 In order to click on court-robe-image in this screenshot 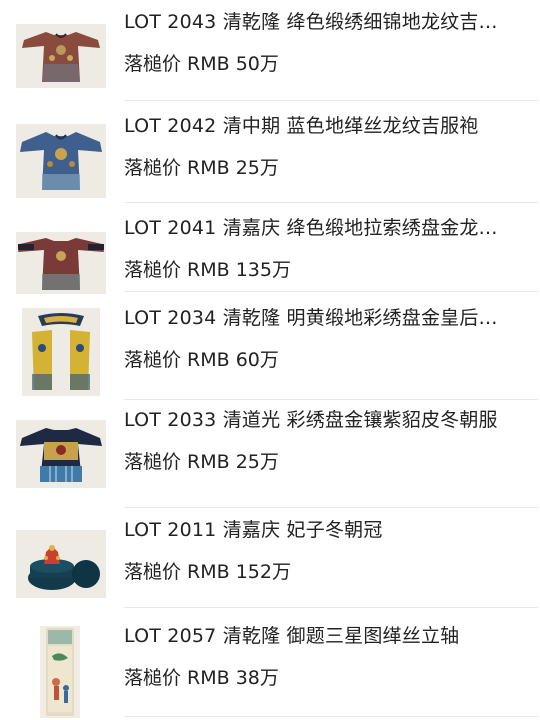, I will do `click(61, 454)`.